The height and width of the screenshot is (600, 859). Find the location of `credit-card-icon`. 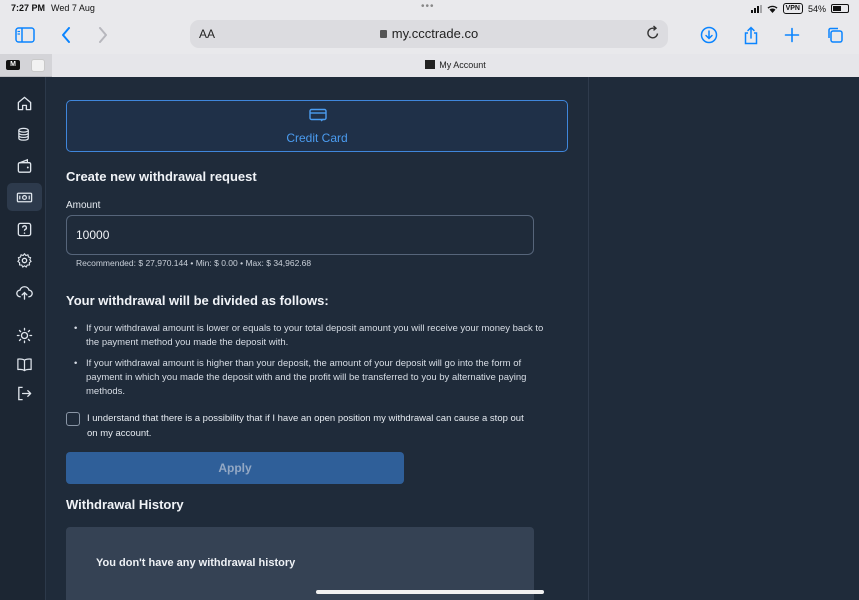

credit-card-icon is located at coordinates (318, 117).